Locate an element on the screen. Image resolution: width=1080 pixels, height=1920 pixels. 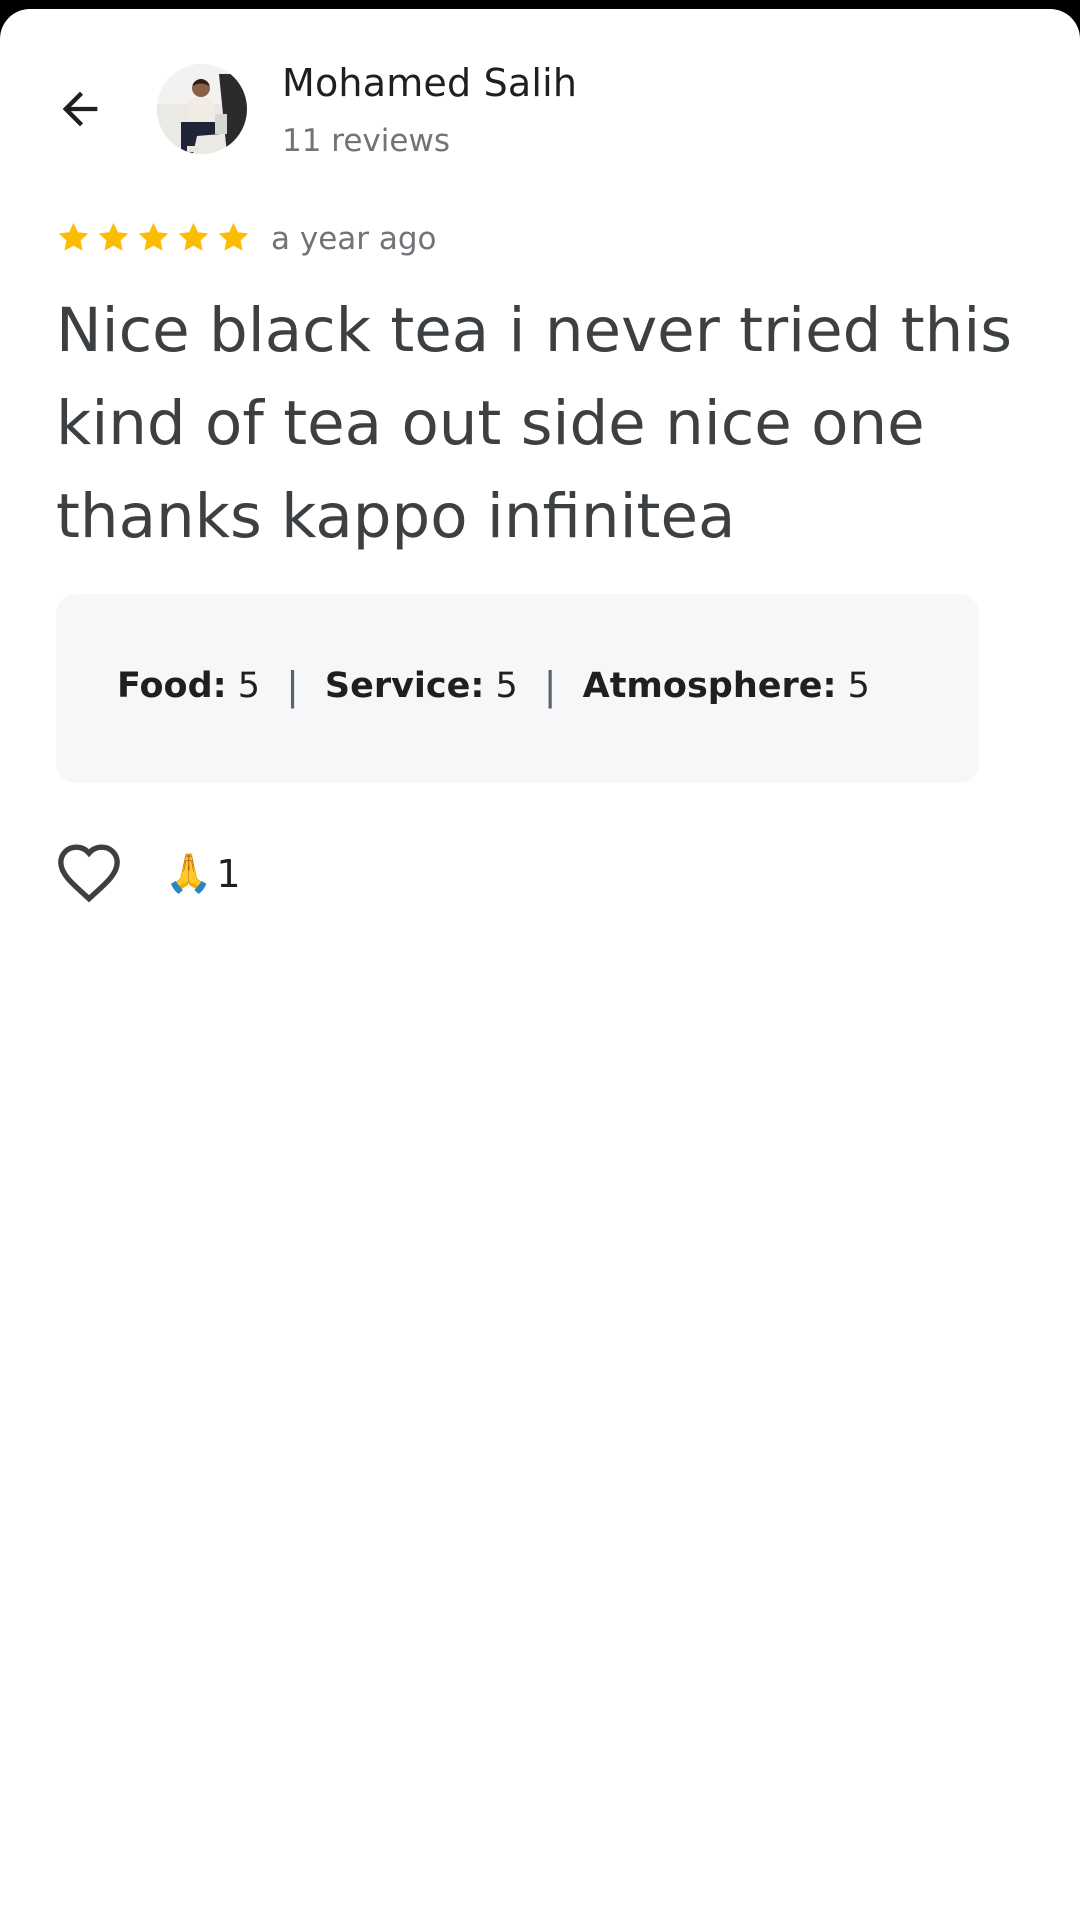
like-button is located at coordinates (89, 872).